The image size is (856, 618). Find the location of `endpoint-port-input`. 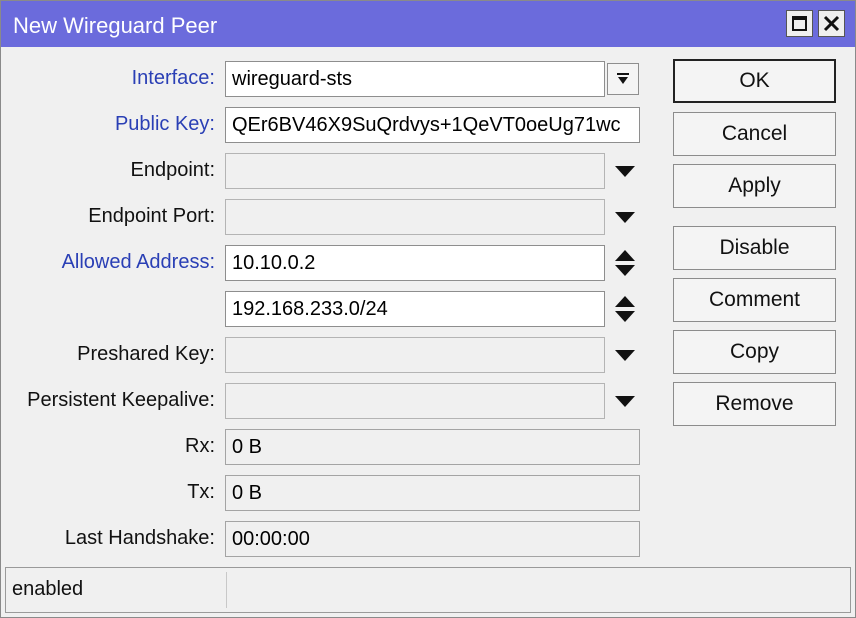

endpoint-port-input is located at coordinates (415, 217).